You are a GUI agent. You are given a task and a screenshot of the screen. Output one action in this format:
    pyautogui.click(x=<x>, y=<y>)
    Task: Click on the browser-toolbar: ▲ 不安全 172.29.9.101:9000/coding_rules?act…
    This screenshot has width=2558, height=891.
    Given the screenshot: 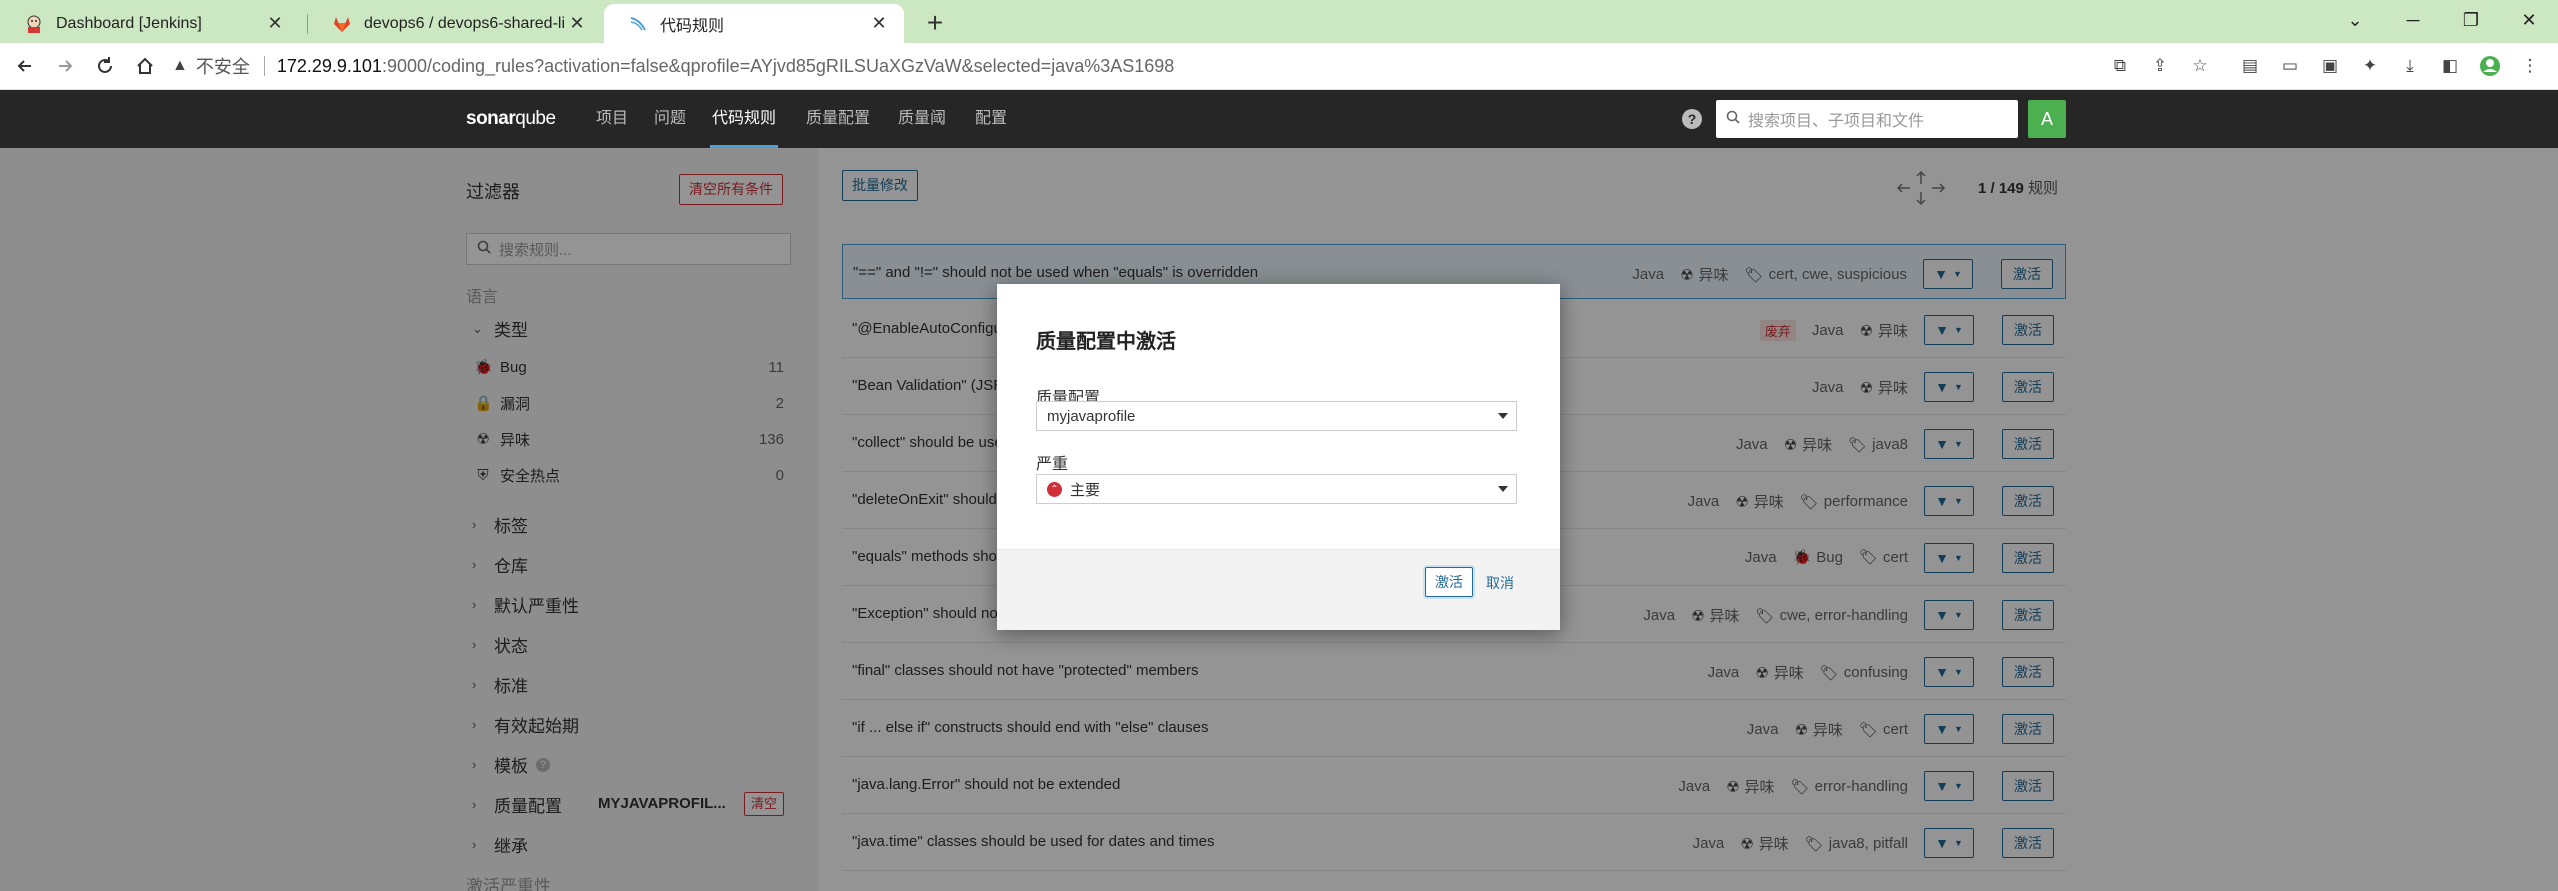 What is the action you would take?
    pyautogui.click(x=1279, y=66)
    